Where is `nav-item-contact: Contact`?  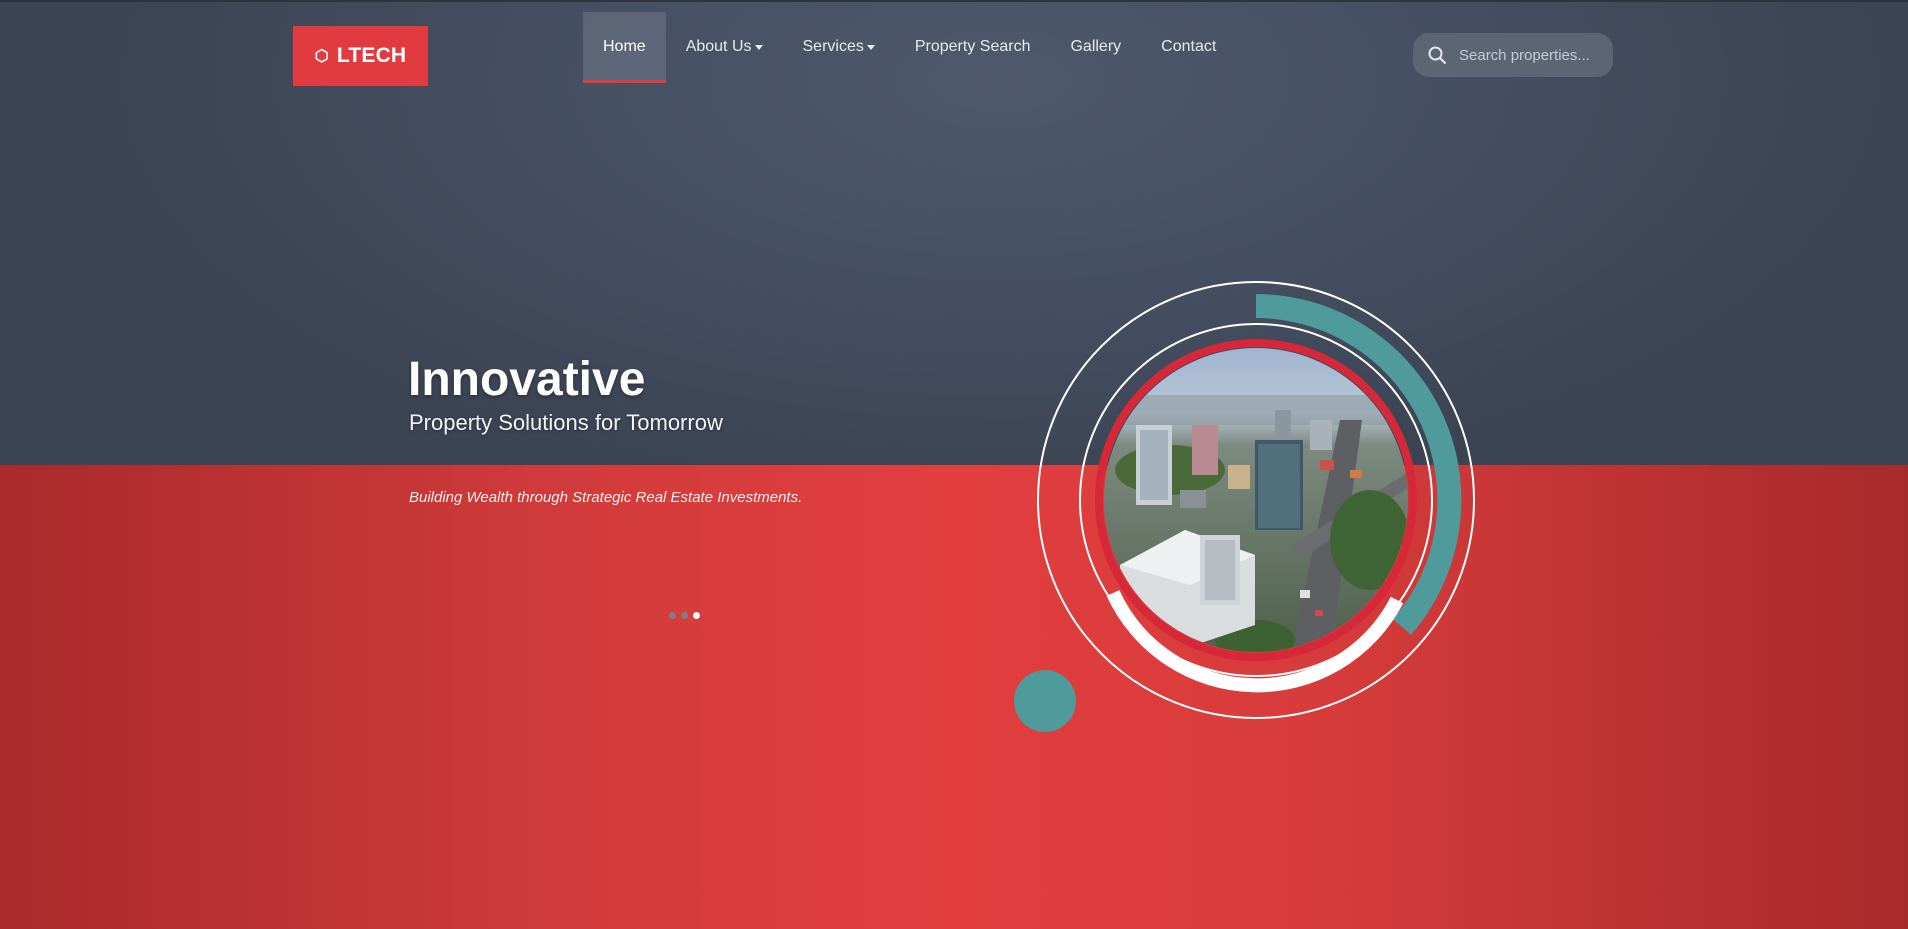
nav-item-contact: Contact is located at coordinates (1188, 47).